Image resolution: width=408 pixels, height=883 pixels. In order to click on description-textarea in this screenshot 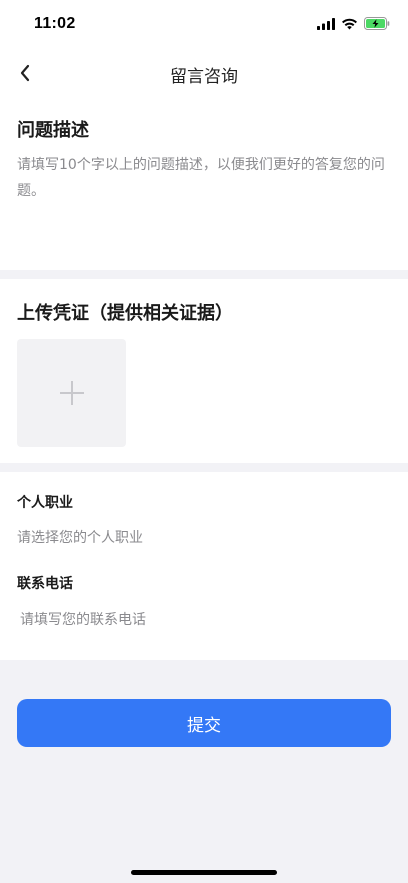, I will do `click(204, 204)`.